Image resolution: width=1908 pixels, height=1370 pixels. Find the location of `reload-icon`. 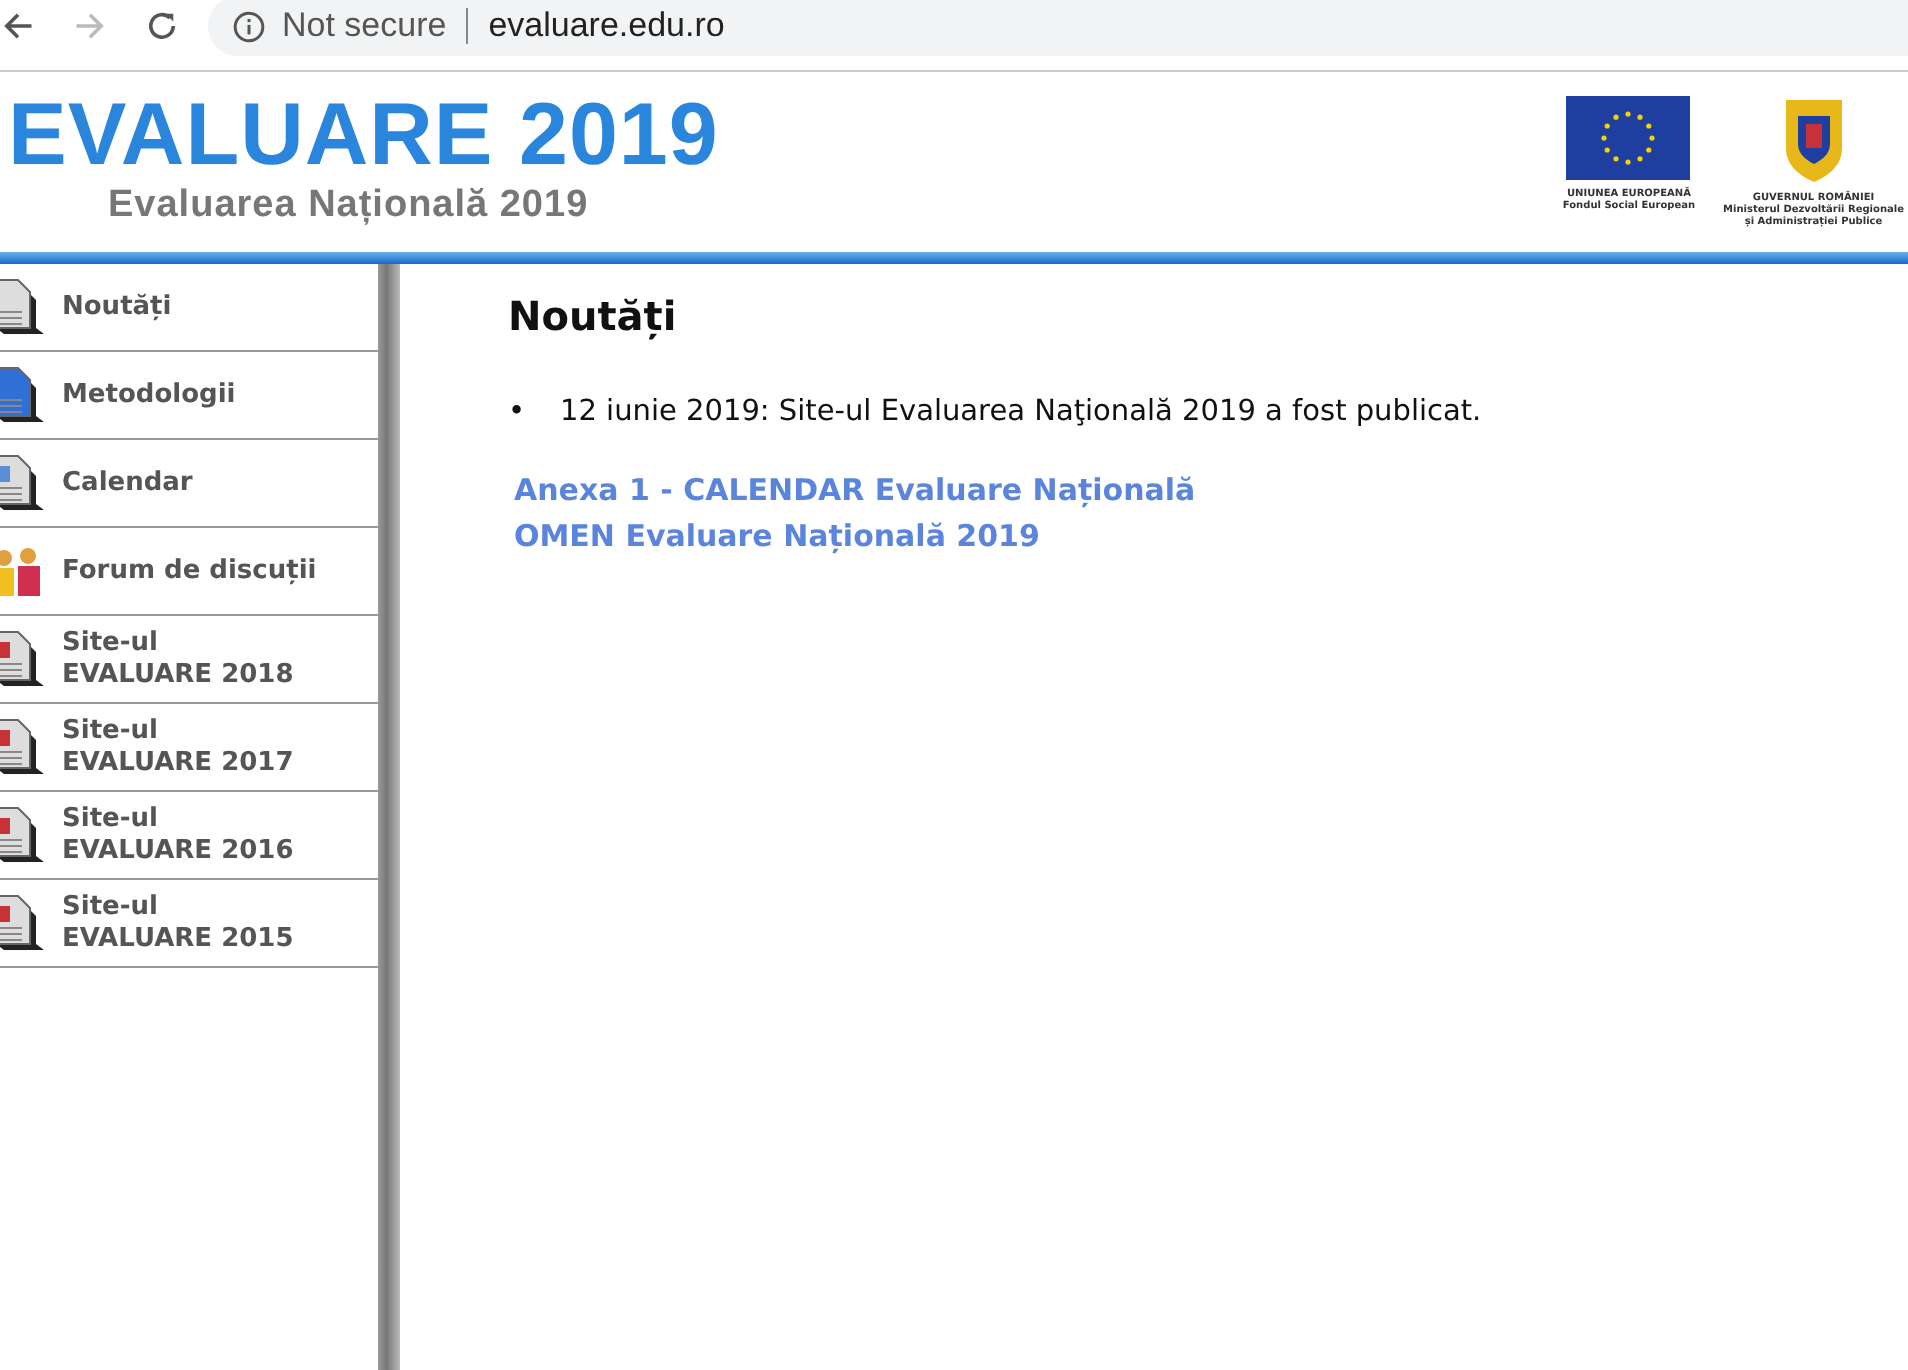

reload-icon is located at coordinates (162, 26).